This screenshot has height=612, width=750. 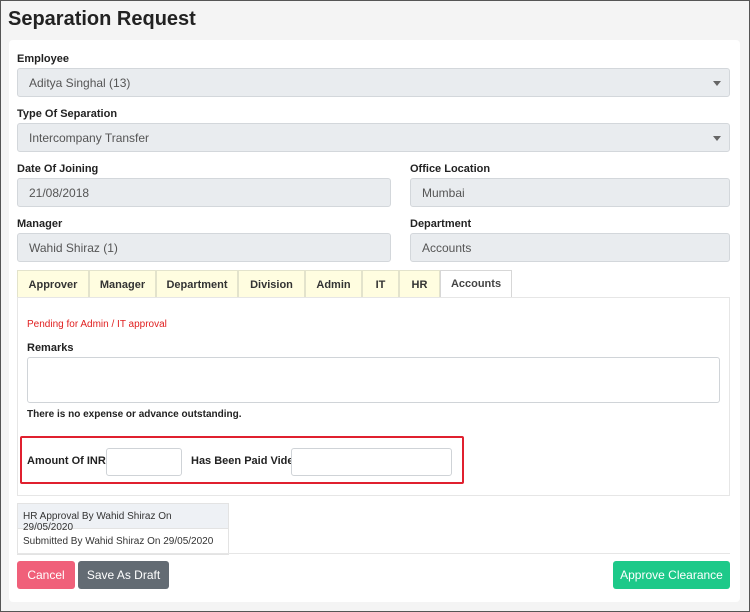 I want to click on save-as-draft-button: Save As Draft, so click(x=123, y=575).